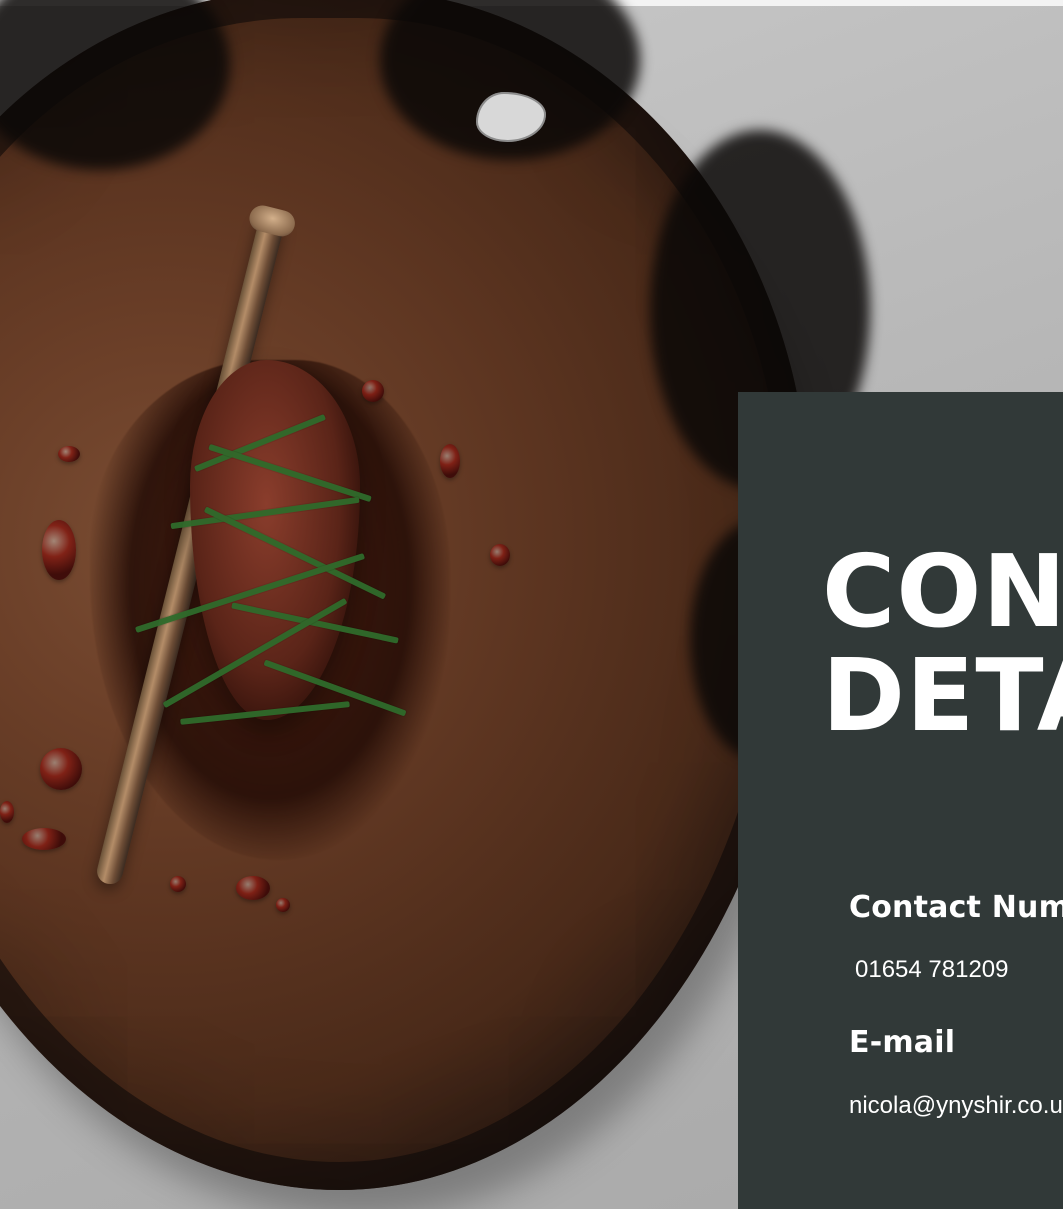 The width and height of the screenshot is (1063, 1209). I want to click on phone-label: Contact Number, so click(956, 907).